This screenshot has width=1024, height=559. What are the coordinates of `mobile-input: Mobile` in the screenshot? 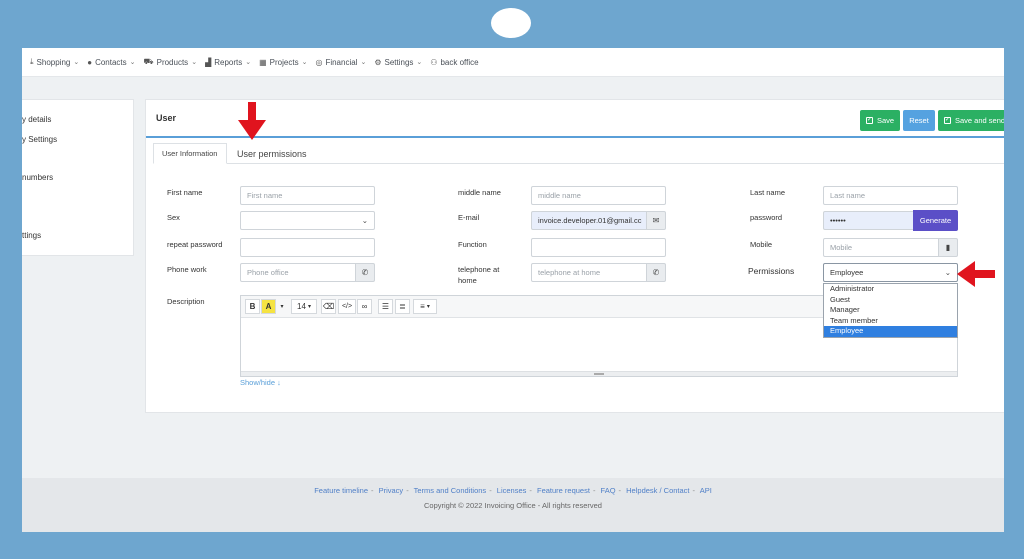 It's located at (881, 247).